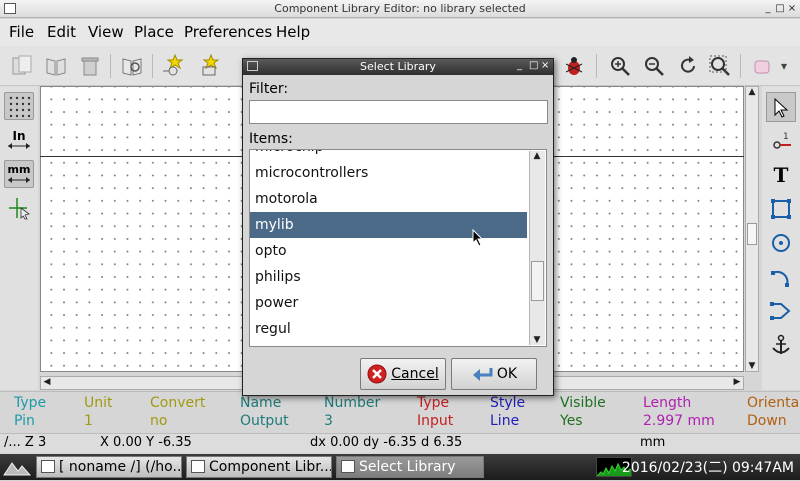 This screenshot has height=481, width=800. I want to click on cancel-x-icon, so click(377, 374).